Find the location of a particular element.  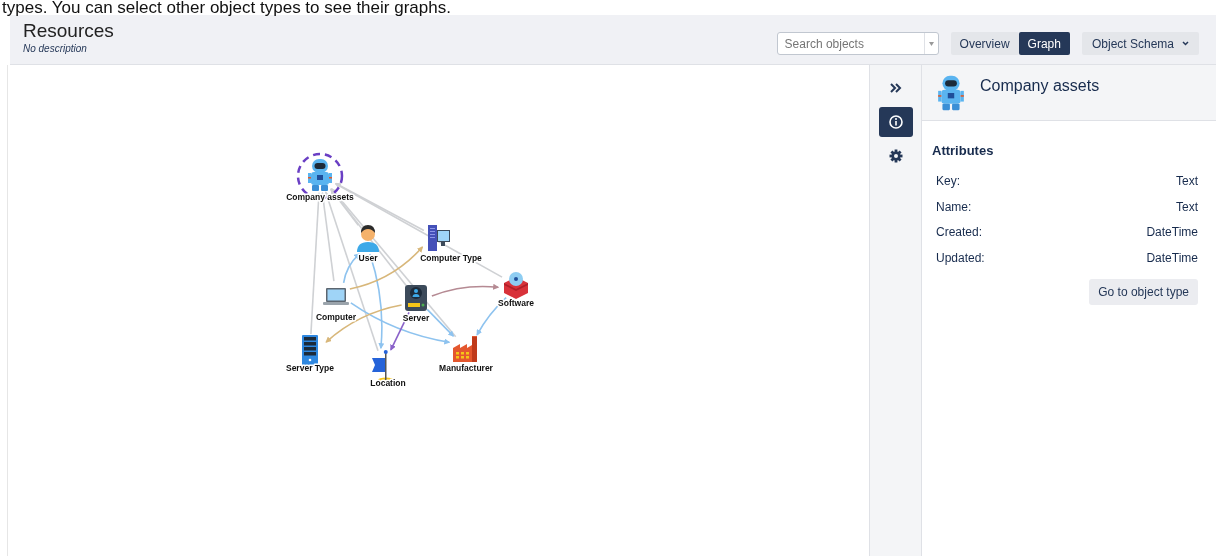

caret-icon is located at coordinates (931, 43).